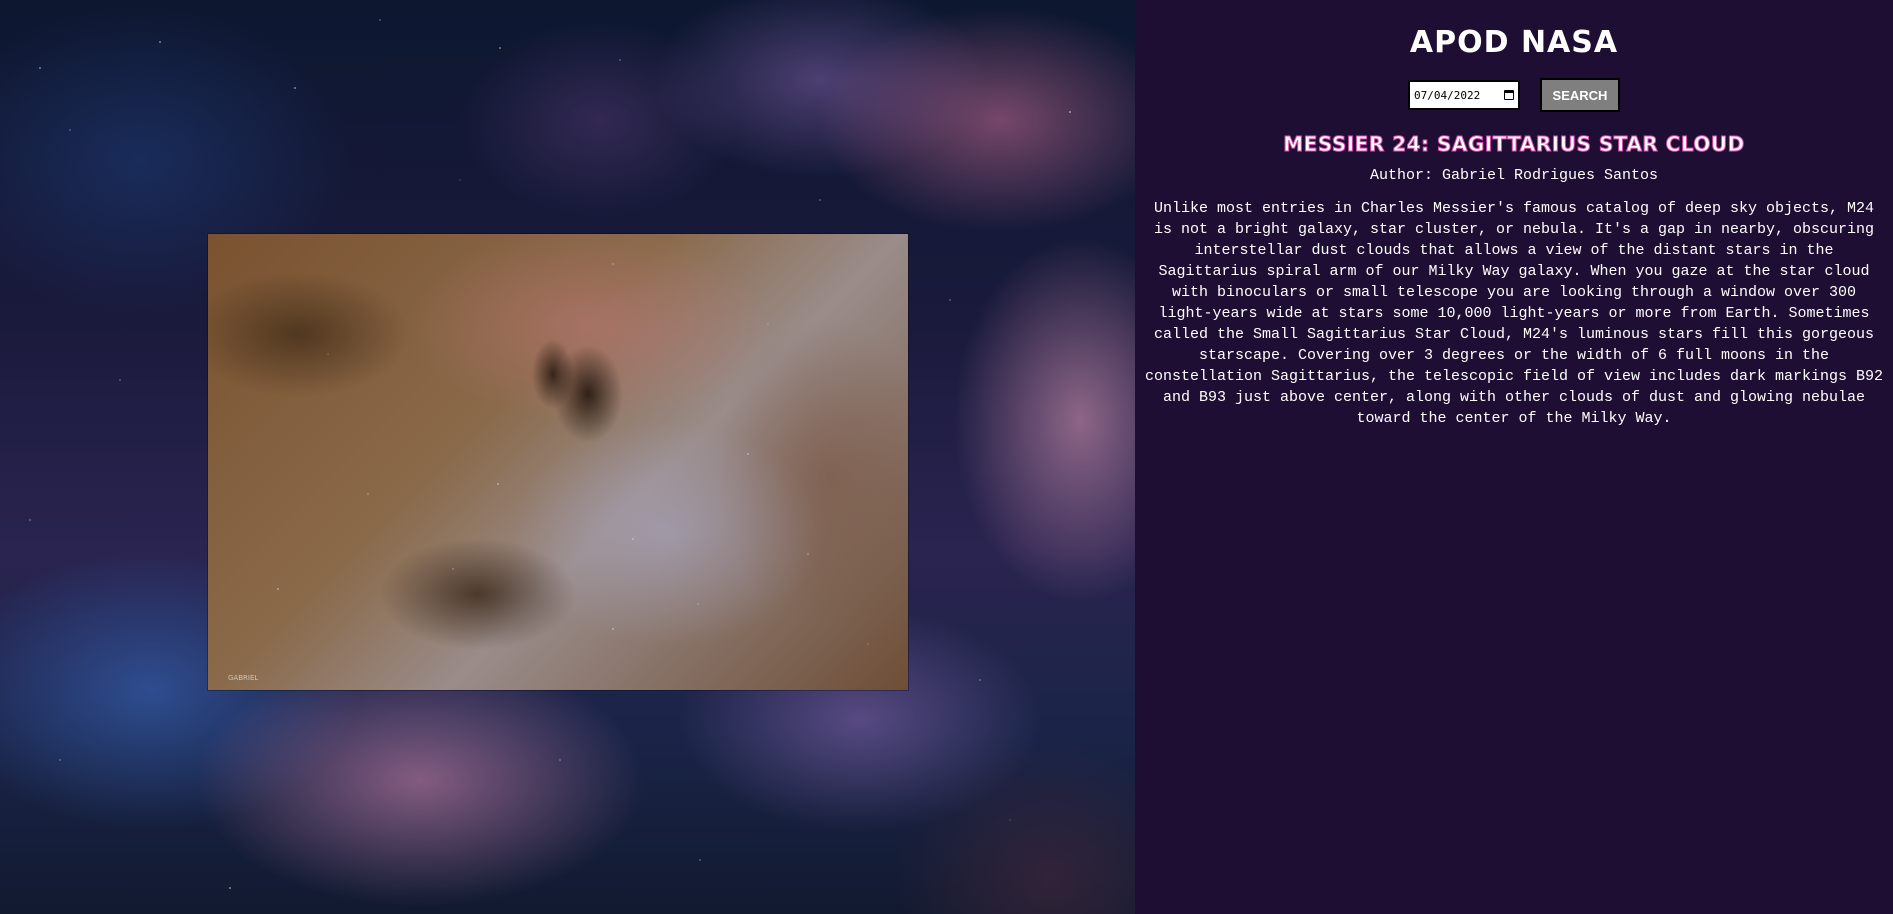 This screenshot has width=1893, height=914. I want to click on search-form: 07/04/2022 SEARCH, so click(1514, 95).